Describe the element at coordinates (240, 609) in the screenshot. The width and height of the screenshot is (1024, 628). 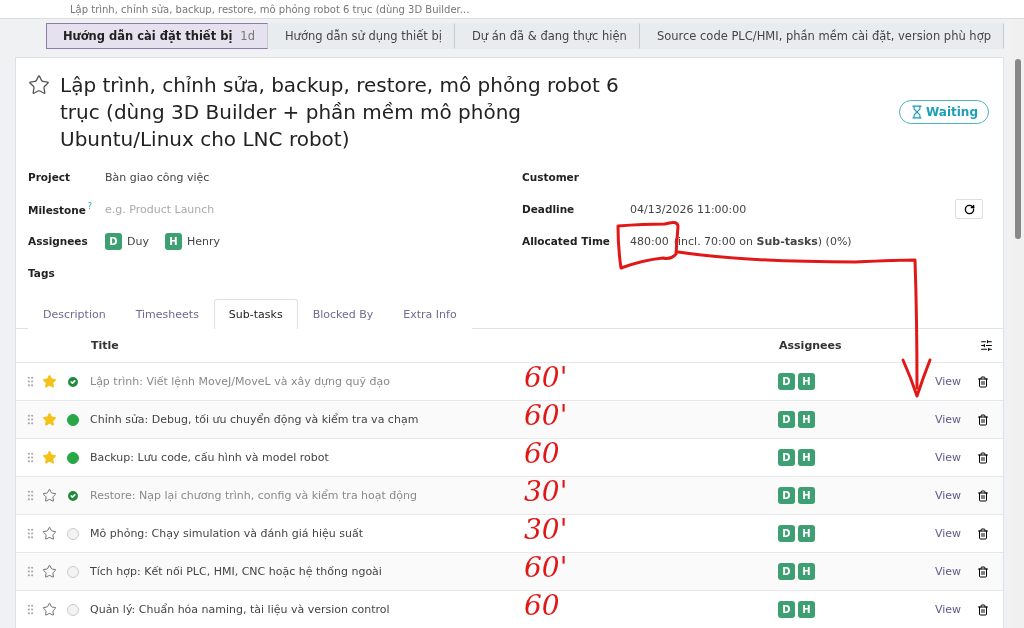
I see `task-title-cell-text: Quản lý: Chuẩn hóa naming, tài liệu và version control` at that location.